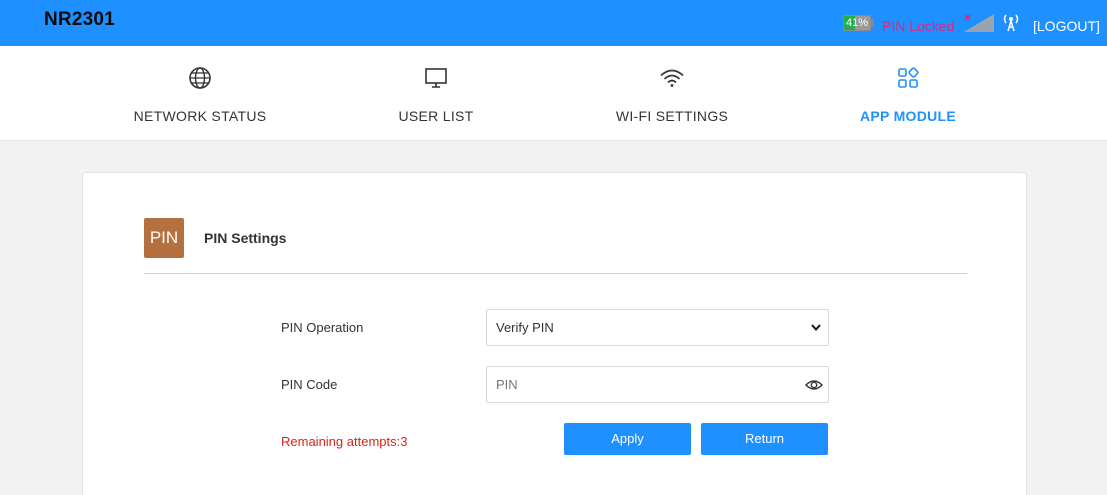  Describe the element at coordinates (657, 327) in the screenshot. I see `pin-operation-select: Verify PIN` at that location.